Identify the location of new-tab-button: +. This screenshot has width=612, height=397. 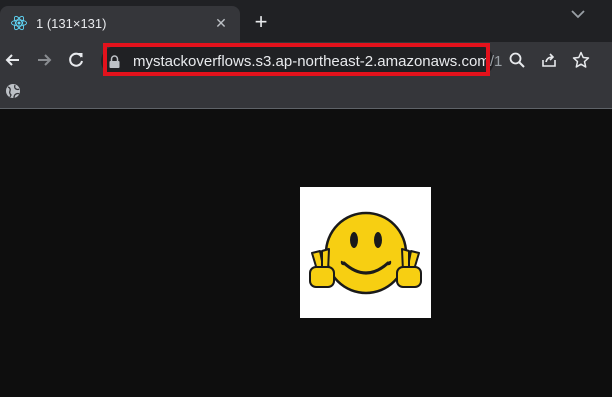
(261, 22).